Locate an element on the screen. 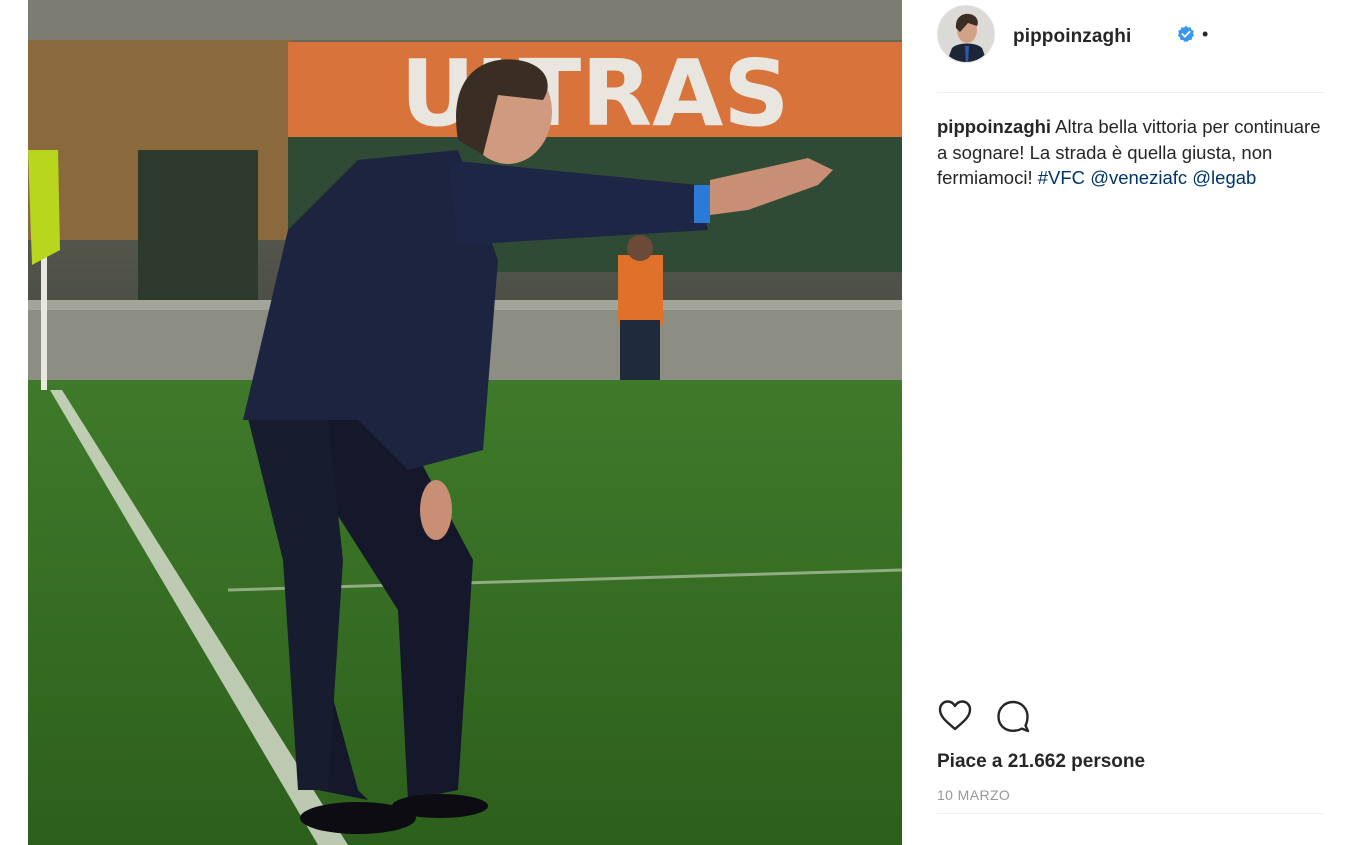  post-header: pippoinzaghi • is located at coordinates (1129, 35).